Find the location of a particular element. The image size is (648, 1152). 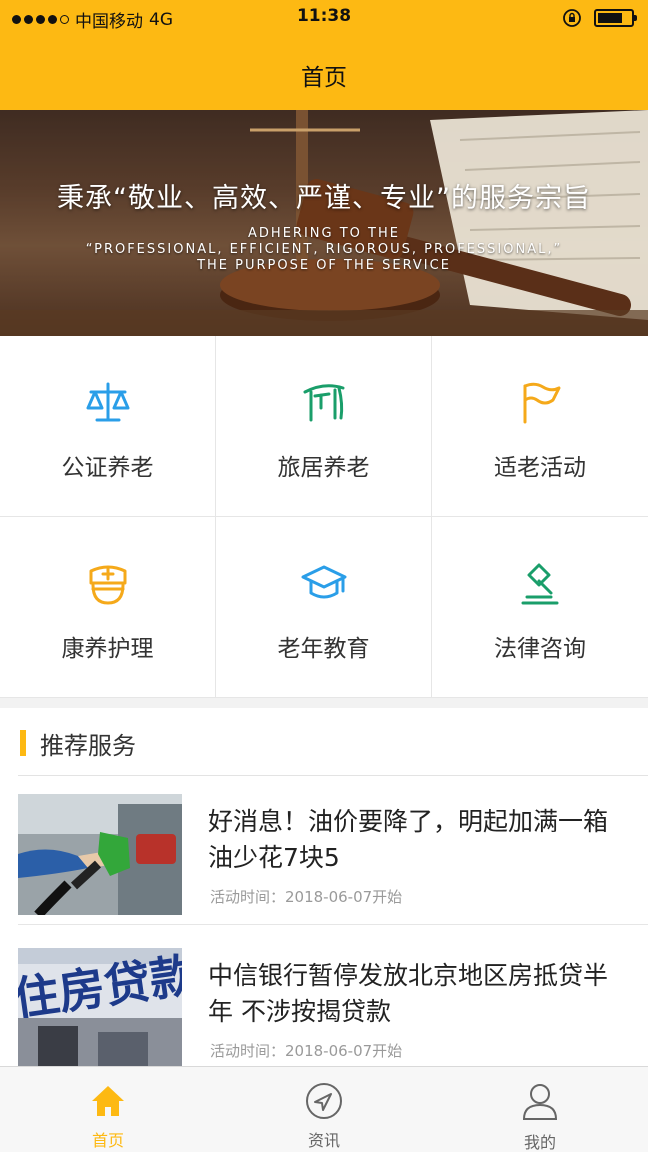

gavel-icon is located at coordinates (540, 584).